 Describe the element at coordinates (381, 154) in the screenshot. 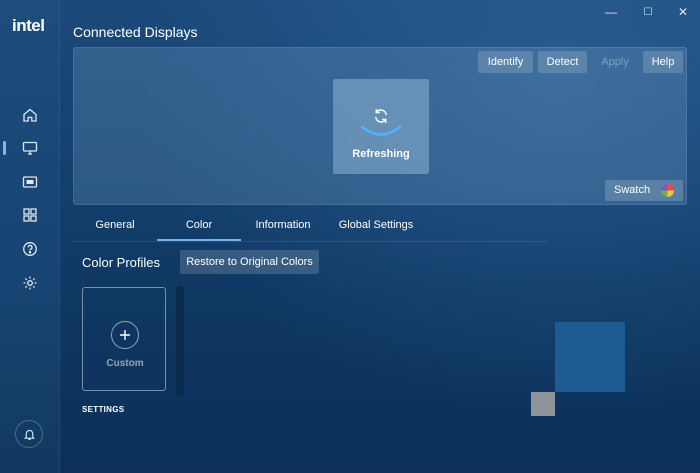

I see `refreshing-label: Refreshing` at that location.